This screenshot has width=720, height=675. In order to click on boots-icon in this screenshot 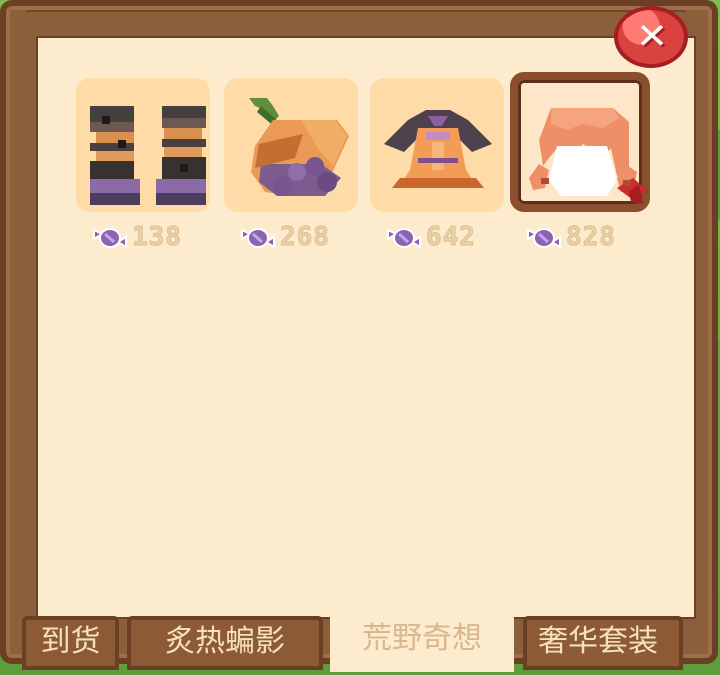, I will do `click(148, 155)`.